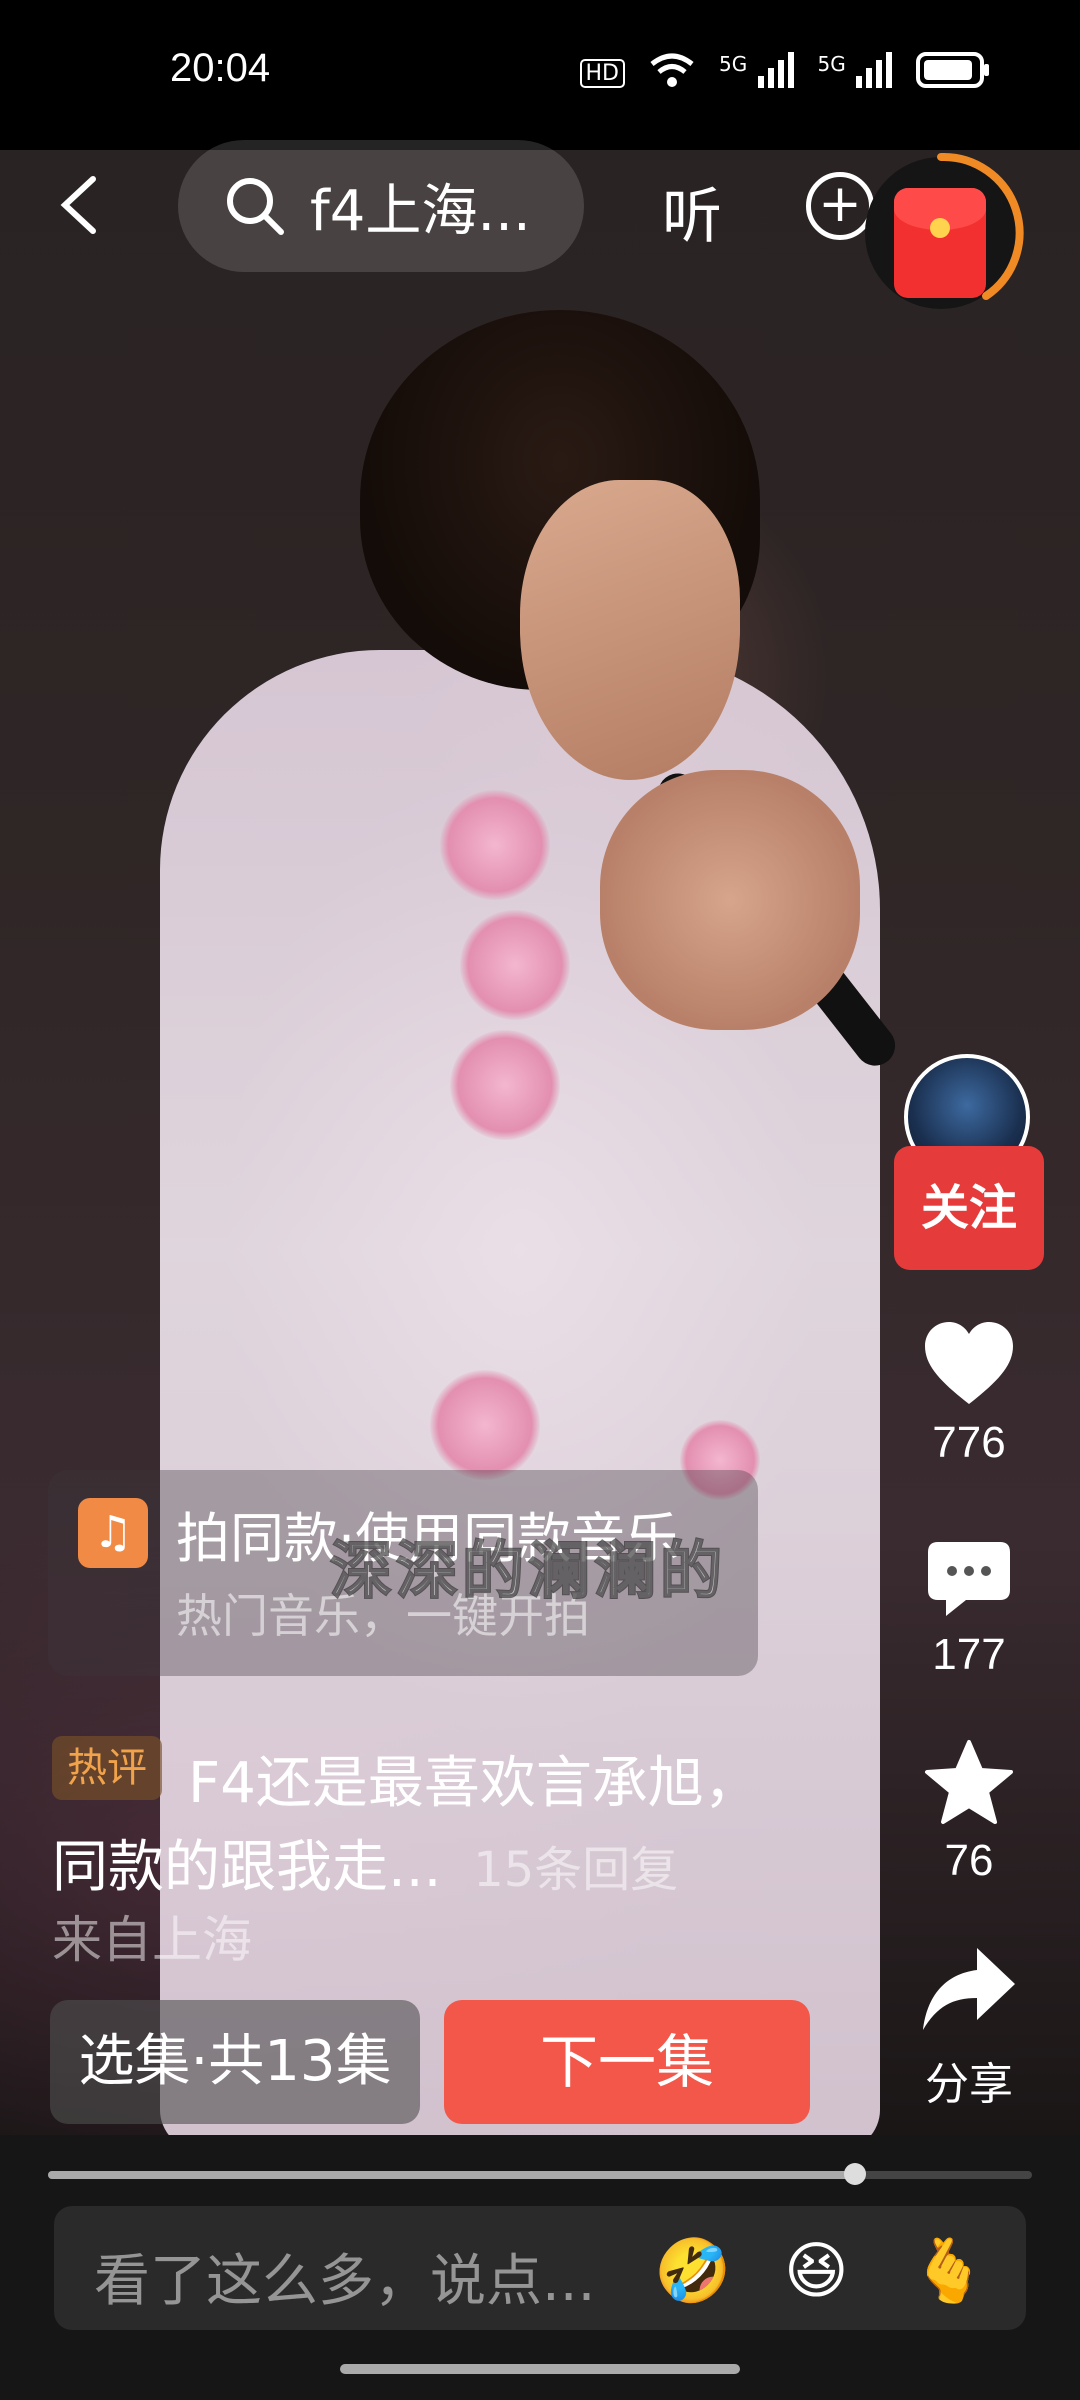  Describe the element at coordinates (575, 1870) in the screenshot. I see `reply-count: 15条回复` at that location.